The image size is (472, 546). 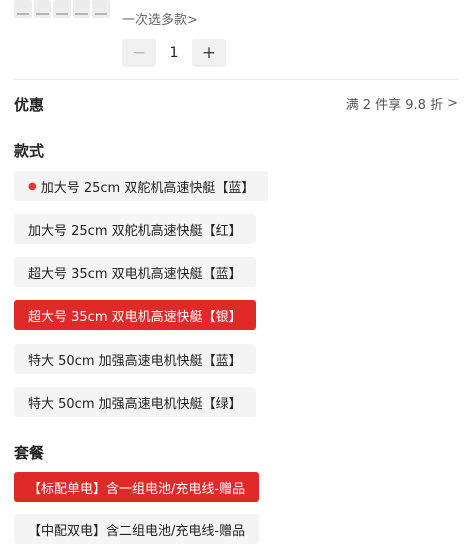 I want to click on style-option-selected: 超大号 35cm 双电机高速快艇【银】, so click(x=135, y=315).